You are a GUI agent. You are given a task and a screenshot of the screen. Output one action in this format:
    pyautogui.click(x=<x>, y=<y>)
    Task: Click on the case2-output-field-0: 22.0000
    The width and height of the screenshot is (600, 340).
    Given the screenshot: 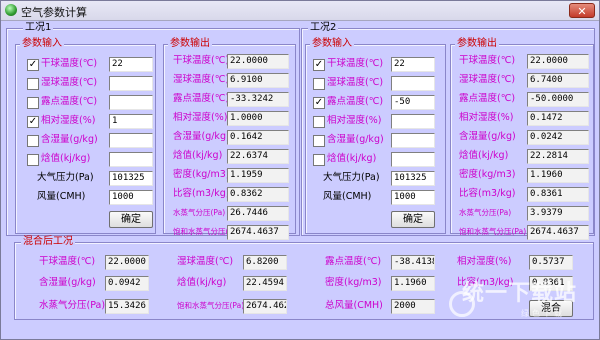 What is the action you would take?
    pyautogui.click(x=558, y=61)
    